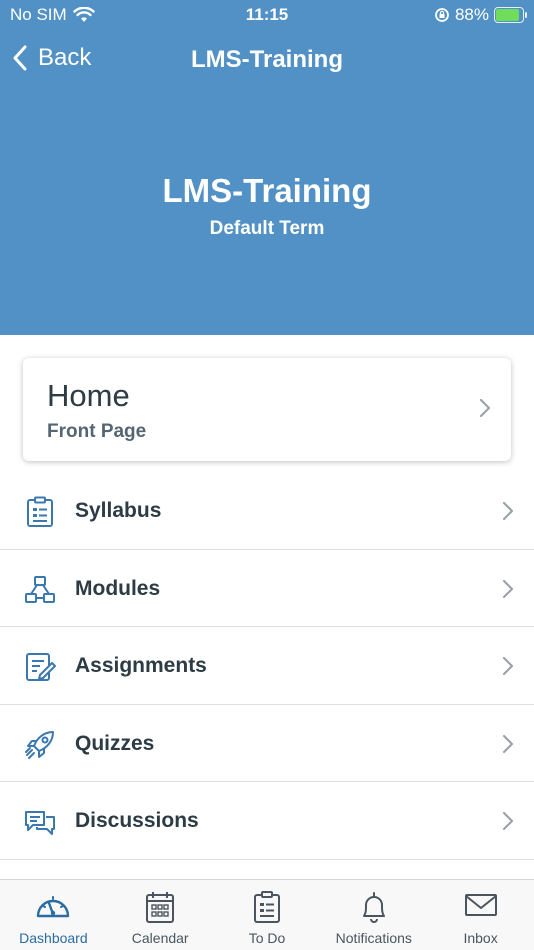 Image resolution: width=534 pixels, height=950 pixels. What do you see at coordinates (471, 14) in the screenshot?
I see `battery-percent: 88%` at bounding box center [471, 14].